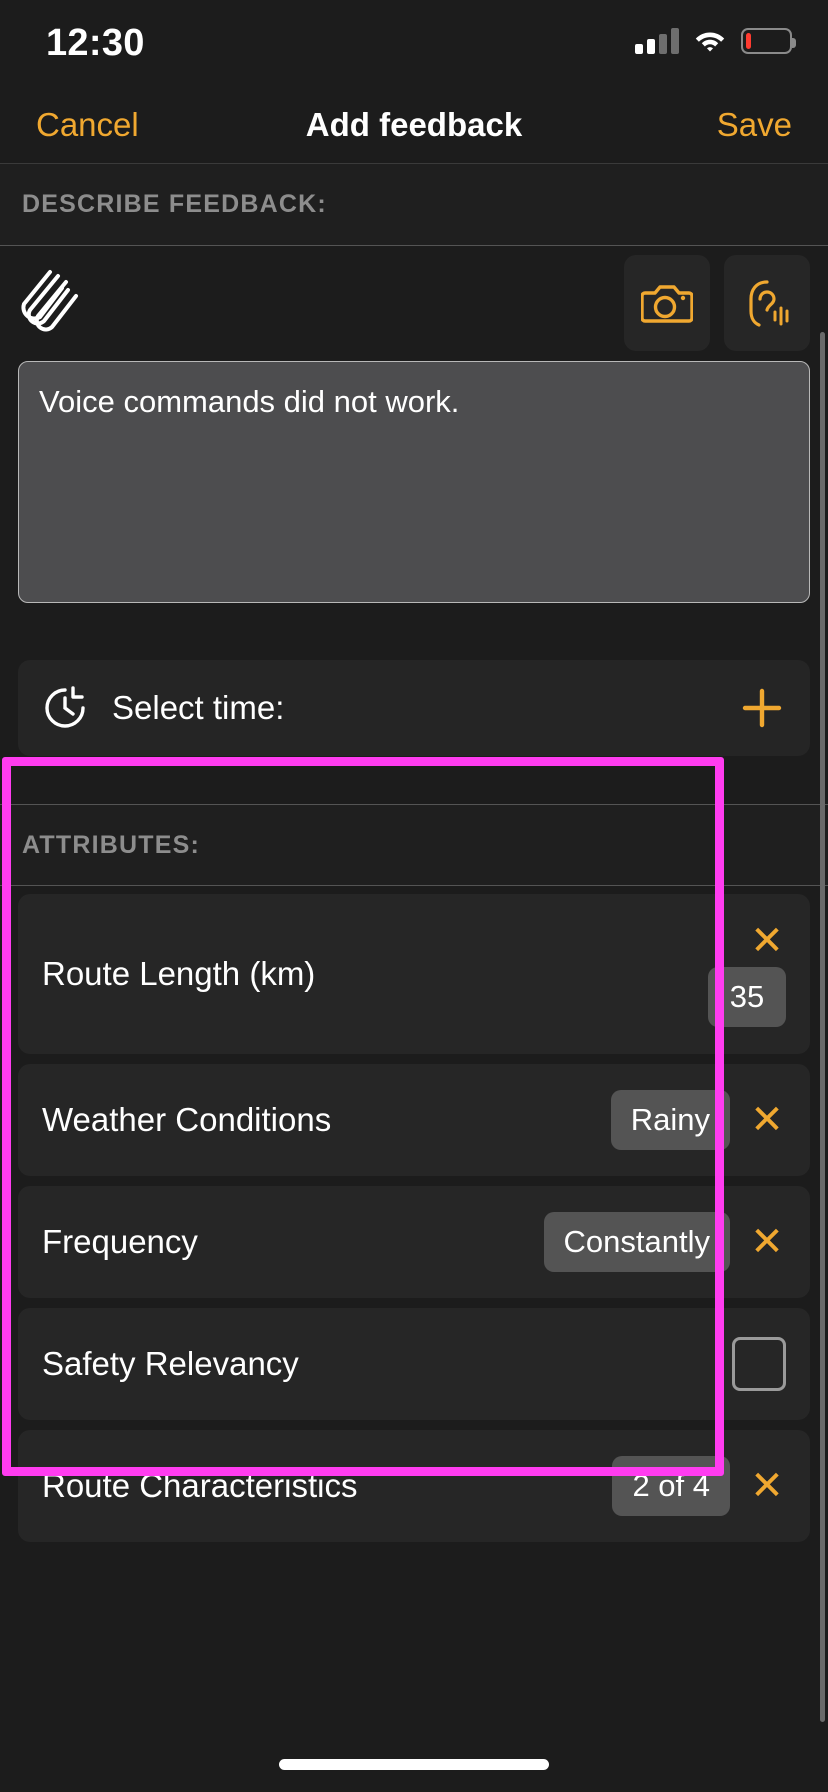  Describe the element at coordinates (747, 997) in the screenshot. I see `attribute-value-chip: 35` at that location.